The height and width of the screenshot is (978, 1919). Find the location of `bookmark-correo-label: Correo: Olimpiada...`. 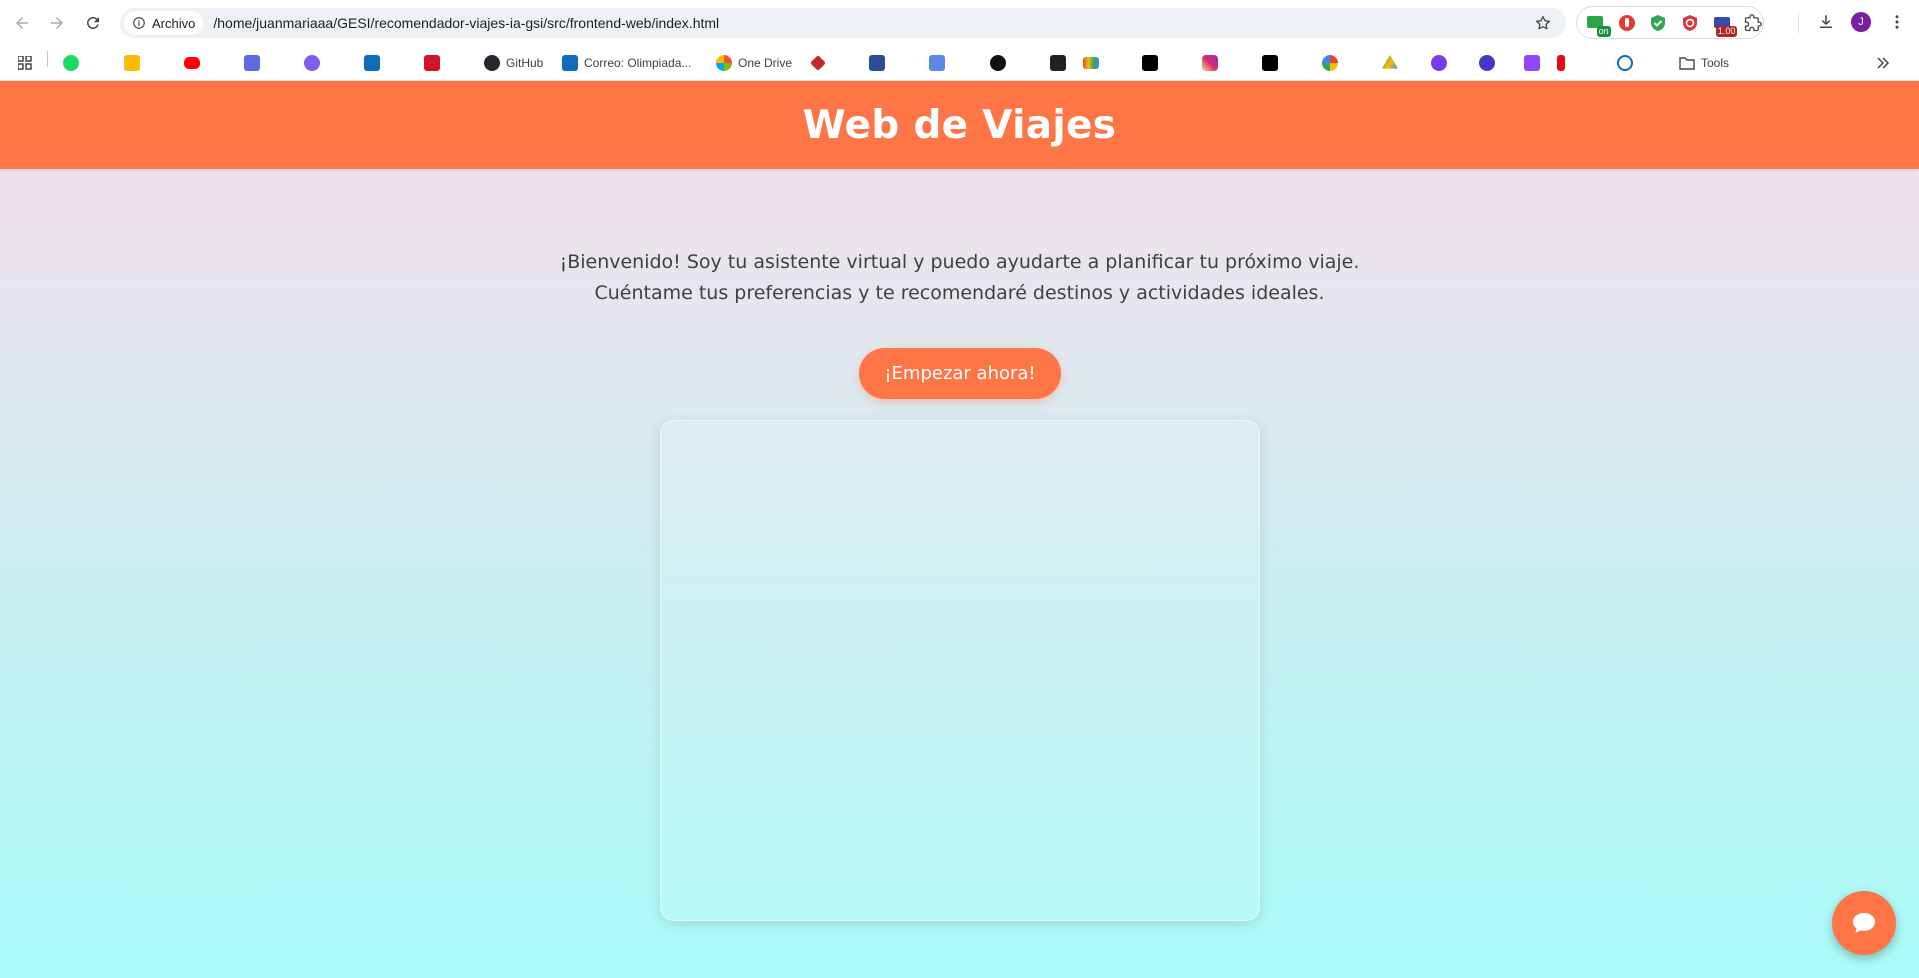

bookmark-correo-label: Correo: Olimpiada... is located at coordinates (638, 63).